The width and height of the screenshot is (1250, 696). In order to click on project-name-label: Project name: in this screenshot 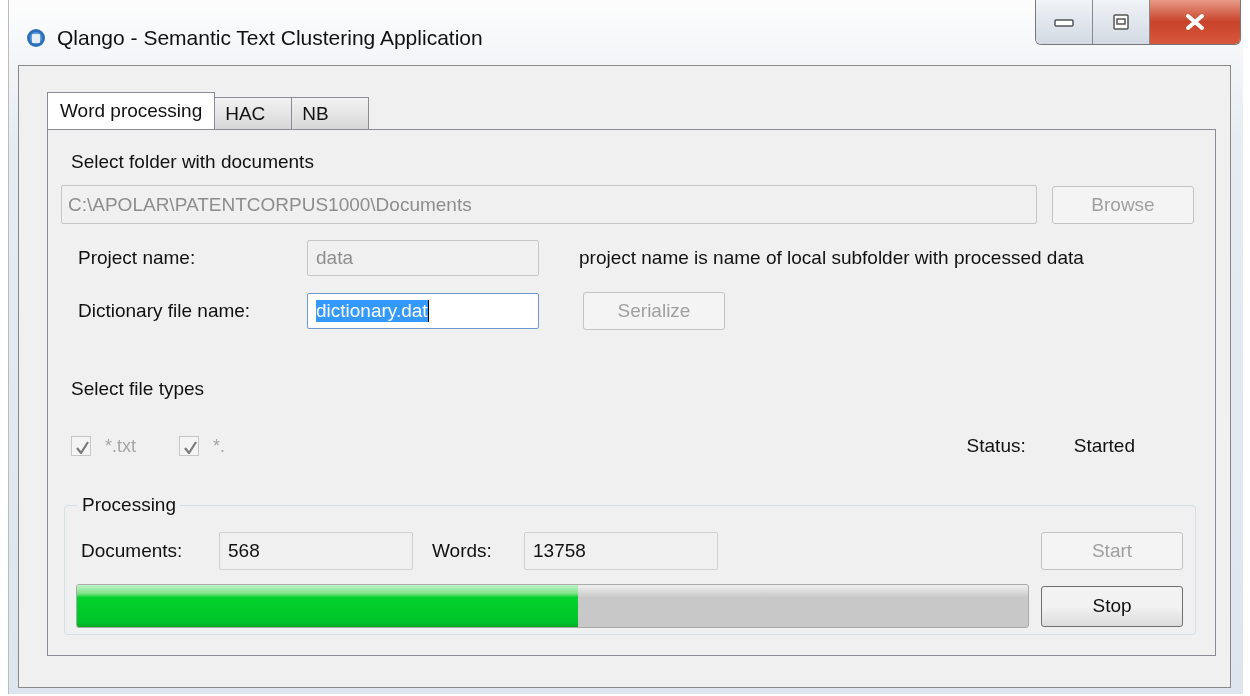, I will do `click(137, 258)`.